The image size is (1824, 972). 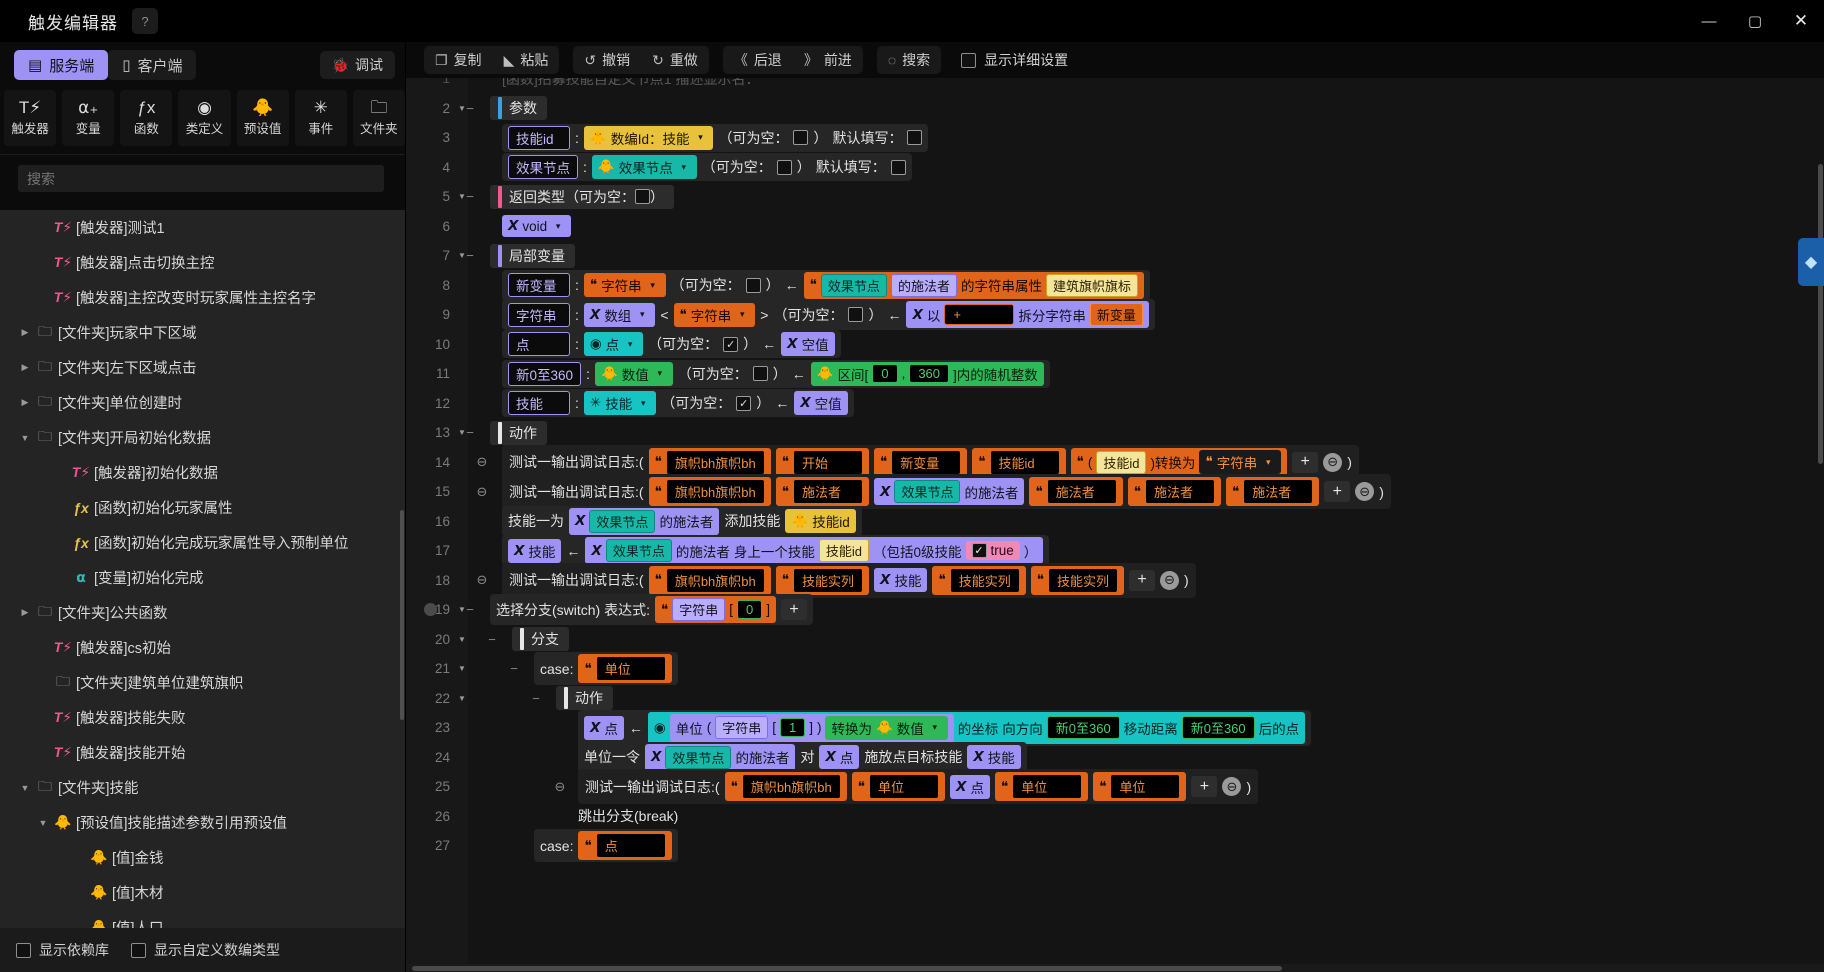 What do you see at coordinates (202, 752) in the screenshot?
I see `tree-item: T⚡ [触发器]技能开始` at bounding box center [202, 752].